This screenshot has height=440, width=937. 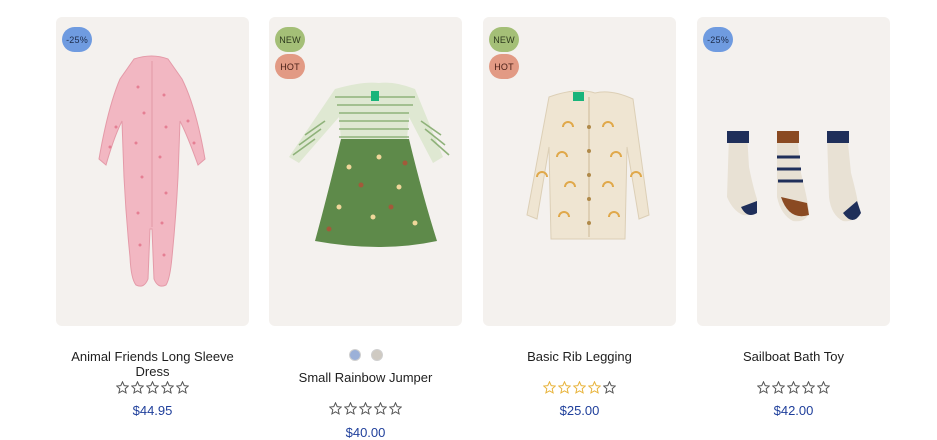 I want to click on color-swatches, so click(x=365, y=355).